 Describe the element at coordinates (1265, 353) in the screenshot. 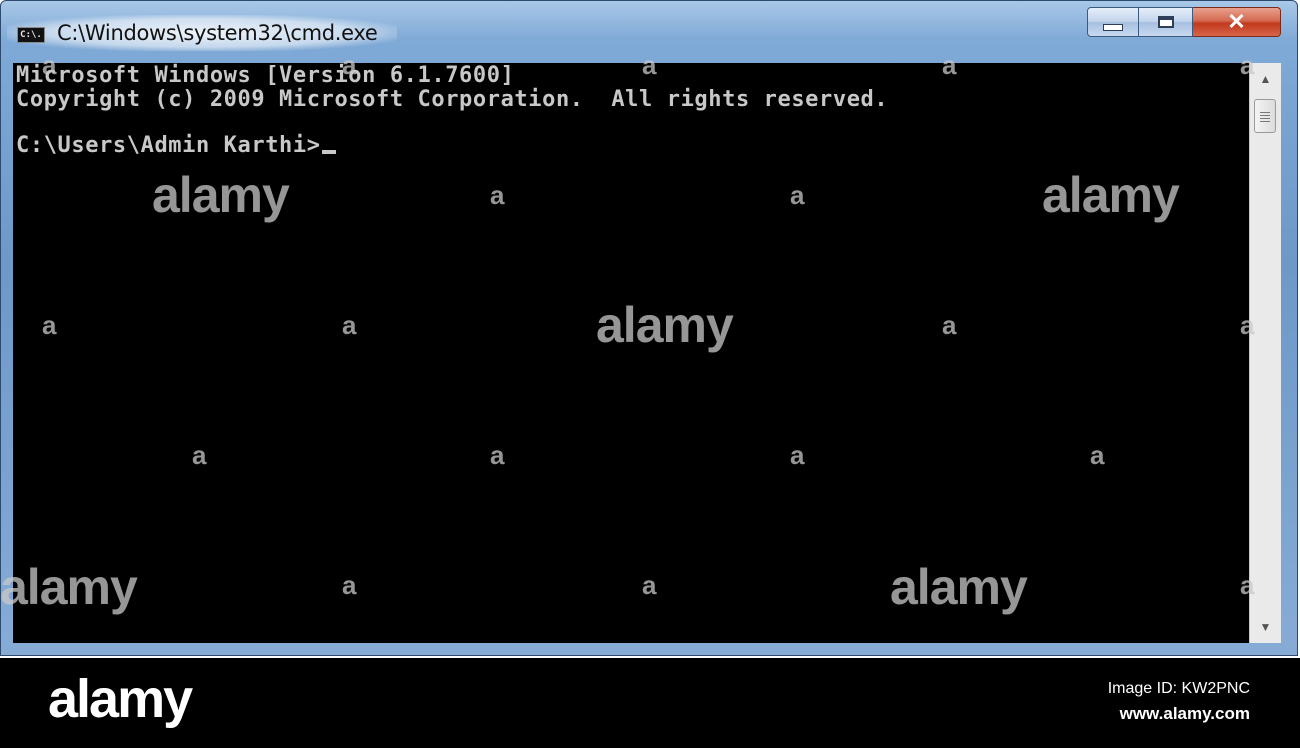

I see `vertical-scrollbar: ▲ ▼` at that location.